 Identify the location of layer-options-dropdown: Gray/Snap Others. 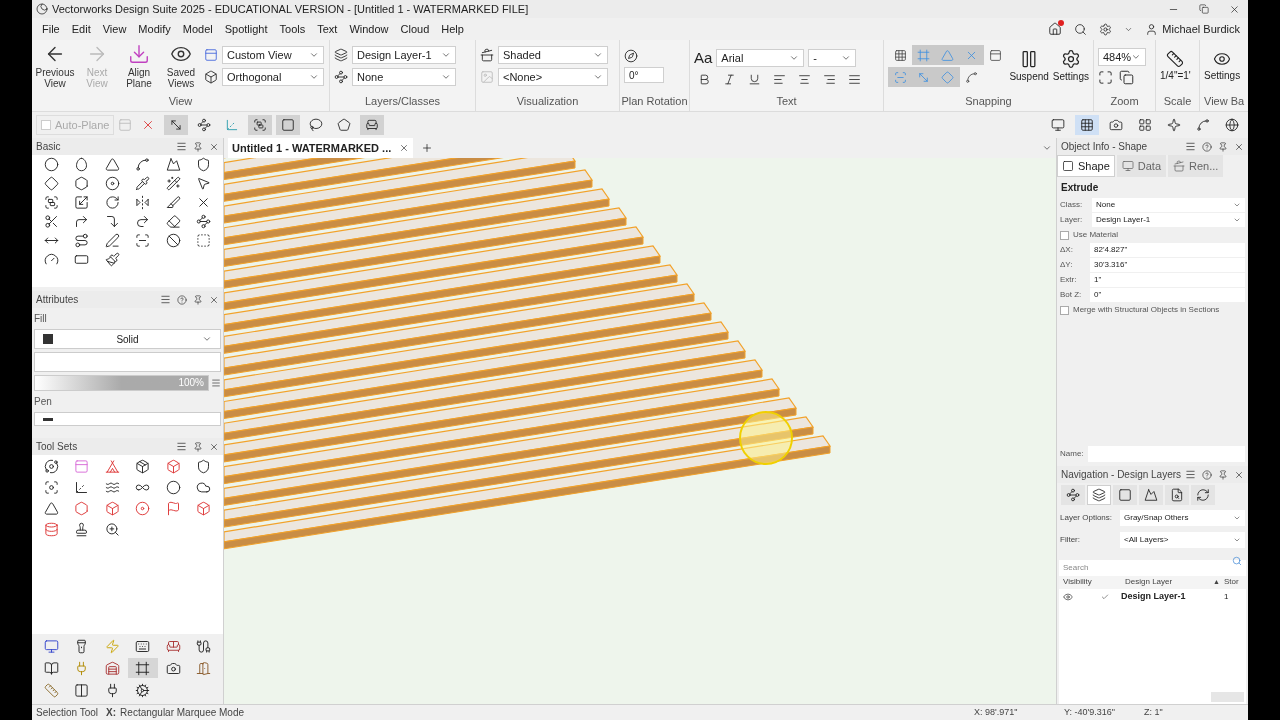
(1182, 518).